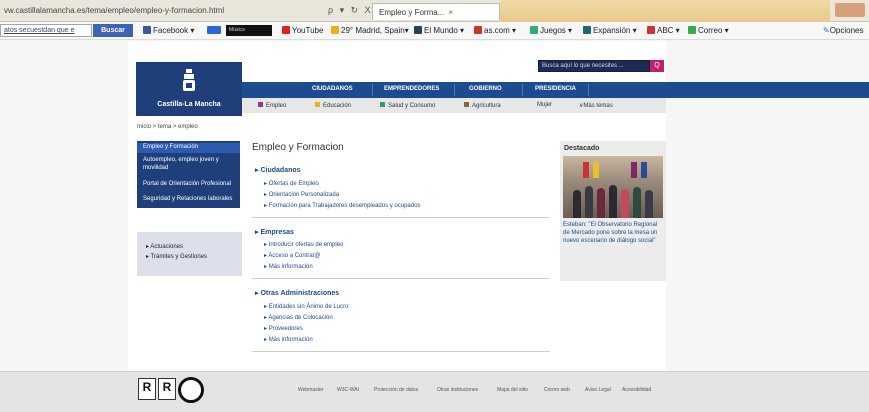  What do you see at coordinates (274, 232) in the screenshot?
I see `section-title-empresas: ▸ Empresas` at bounding box center [274, 232].